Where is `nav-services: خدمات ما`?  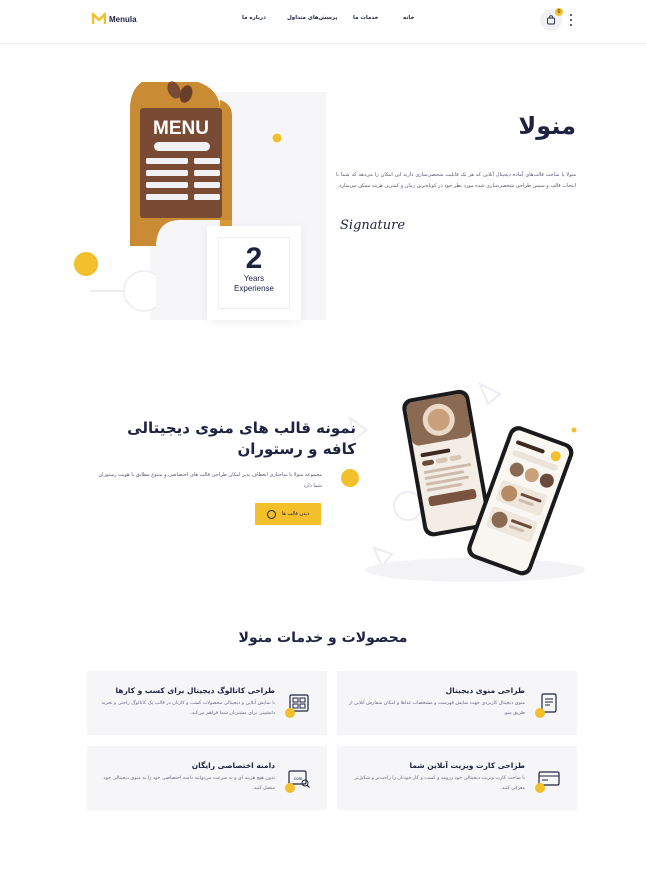
nav-services: خدمات ما is located at coordinates (366, 18).